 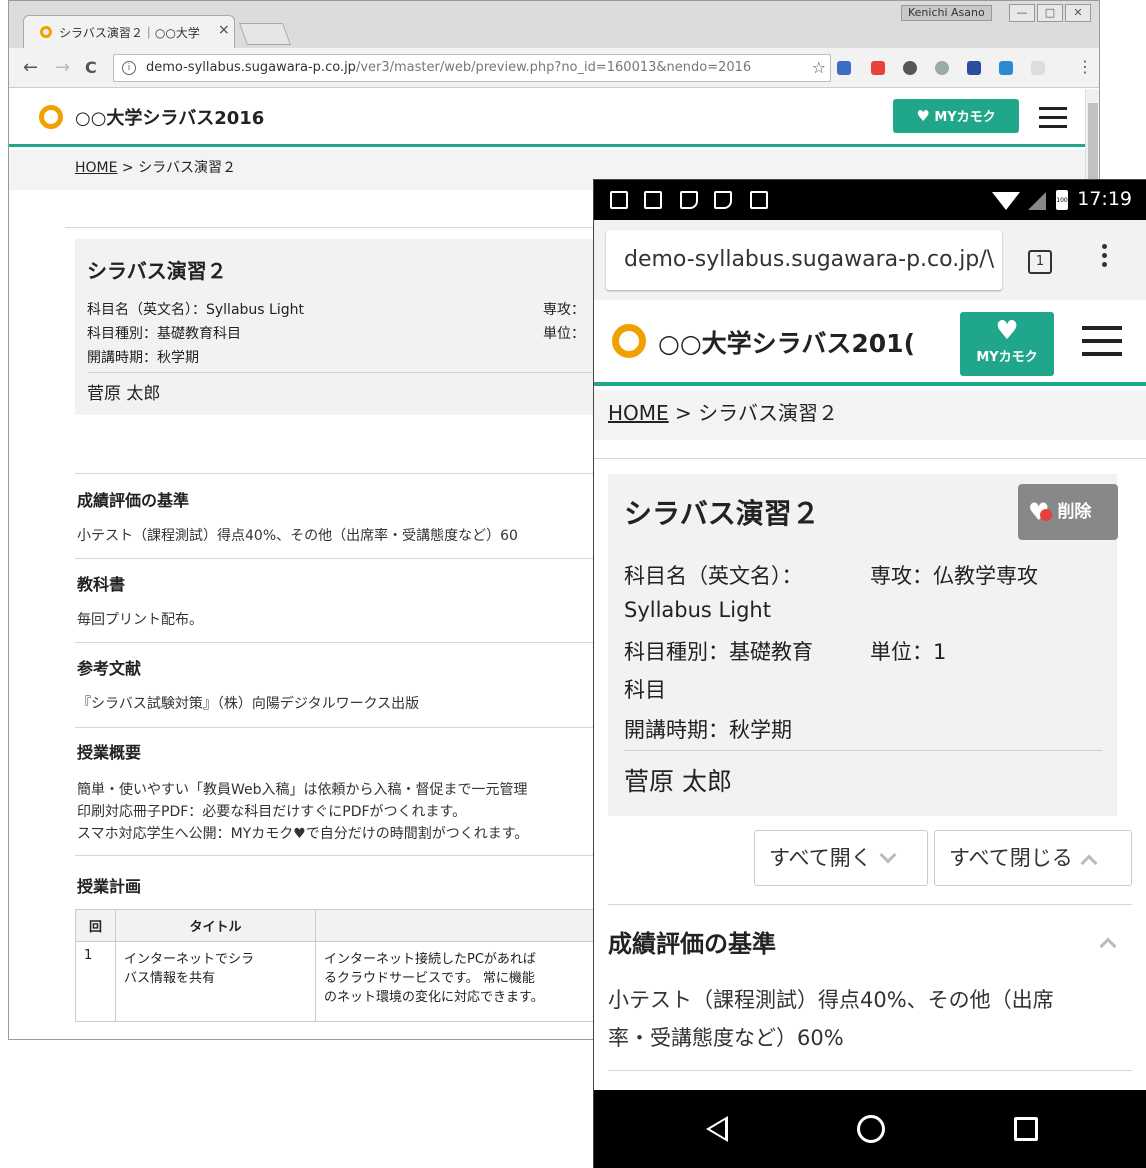 What do you see at coordinates (169, 117) in the screenshot?
I see `site-title: ○○大学シラバス2016` at bounding box center [169, 117].